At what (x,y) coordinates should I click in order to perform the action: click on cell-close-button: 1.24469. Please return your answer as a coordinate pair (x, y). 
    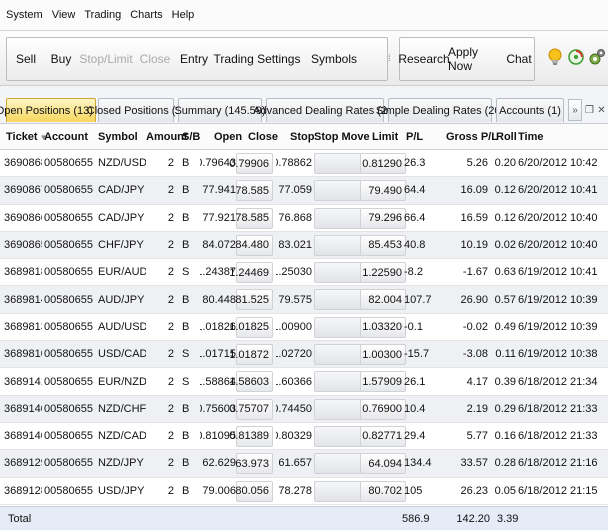
    Looking at the image, I should click on (251, 273).